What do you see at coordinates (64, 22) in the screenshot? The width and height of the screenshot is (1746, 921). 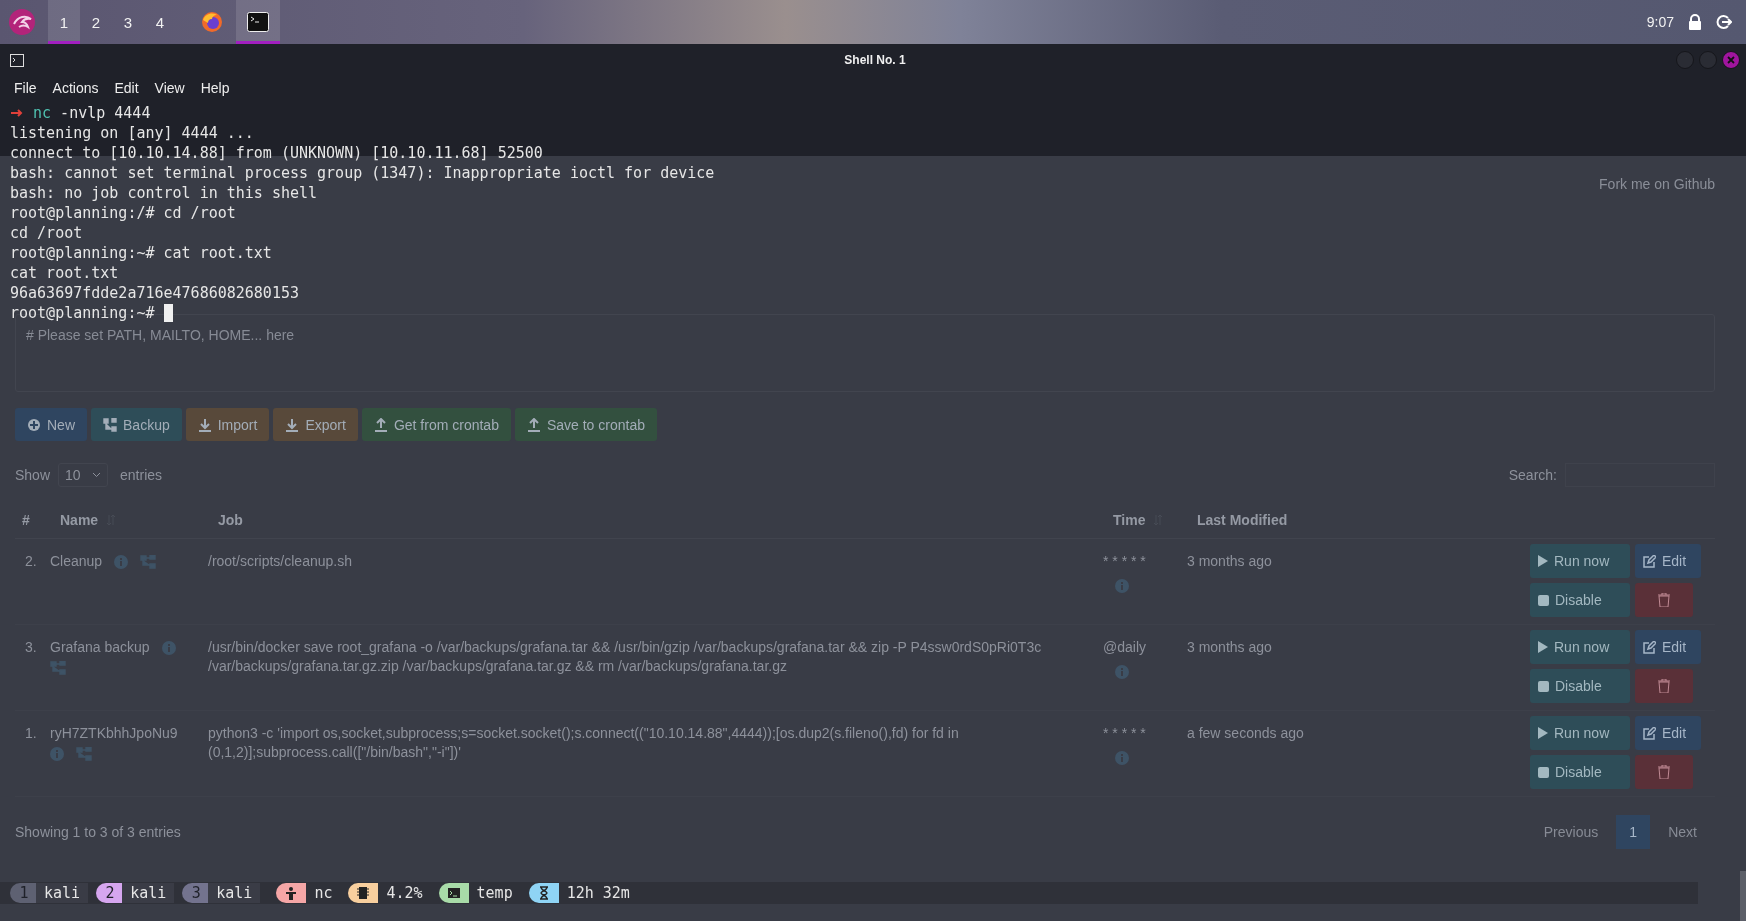 I see `workspace-button: 1` at bounding box center [64, 22].